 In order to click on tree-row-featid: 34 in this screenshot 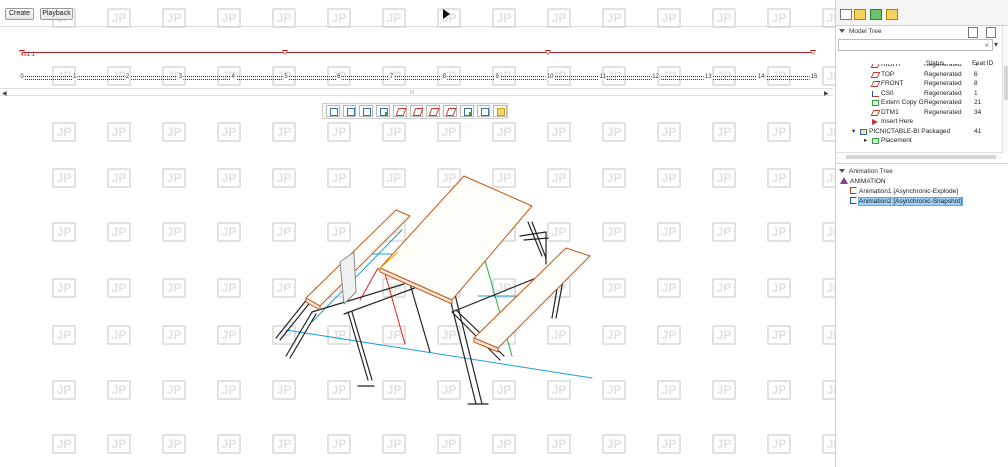, I will do `click(978, 112)`.